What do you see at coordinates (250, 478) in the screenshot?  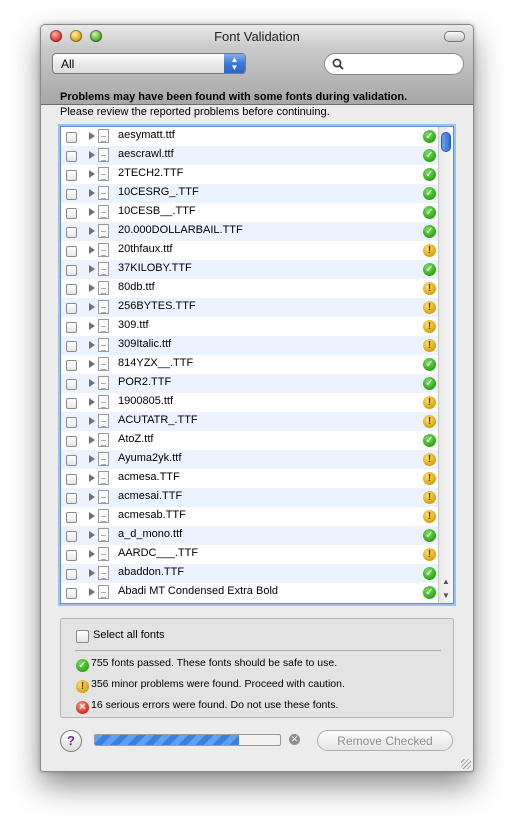 I see `font-row: acmesa.TTF!` at bounding box center [250, 478].